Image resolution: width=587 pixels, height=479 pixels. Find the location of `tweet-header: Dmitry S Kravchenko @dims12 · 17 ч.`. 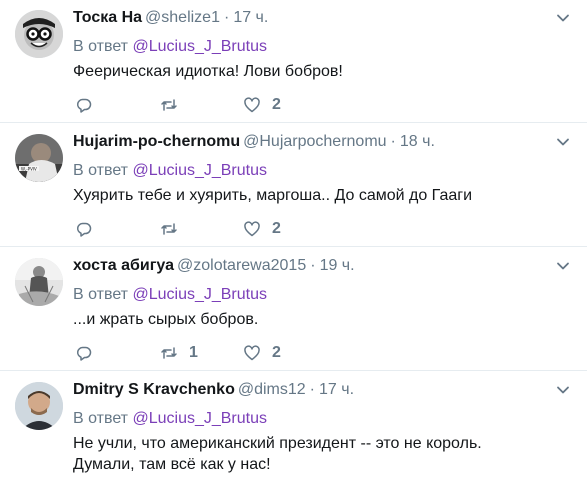

tweet-header: Dmitry S Kravchenko @dims12 · 17 ч. is located at coordinates (323, 390).